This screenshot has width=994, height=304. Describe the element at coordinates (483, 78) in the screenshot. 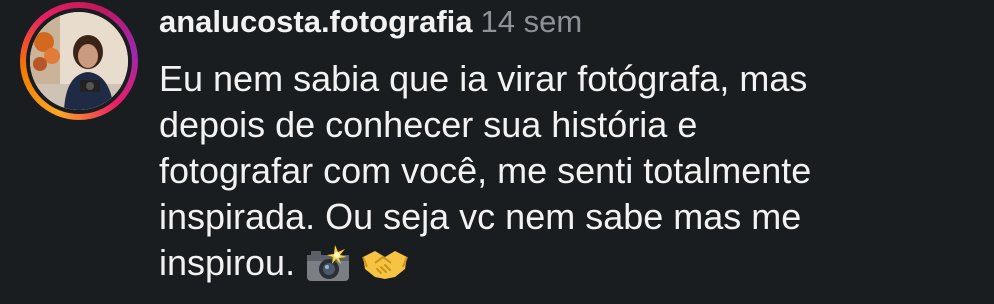

I see `comment-line: Eu nem sabia que ia virar fotógrafa, mas` at that location.